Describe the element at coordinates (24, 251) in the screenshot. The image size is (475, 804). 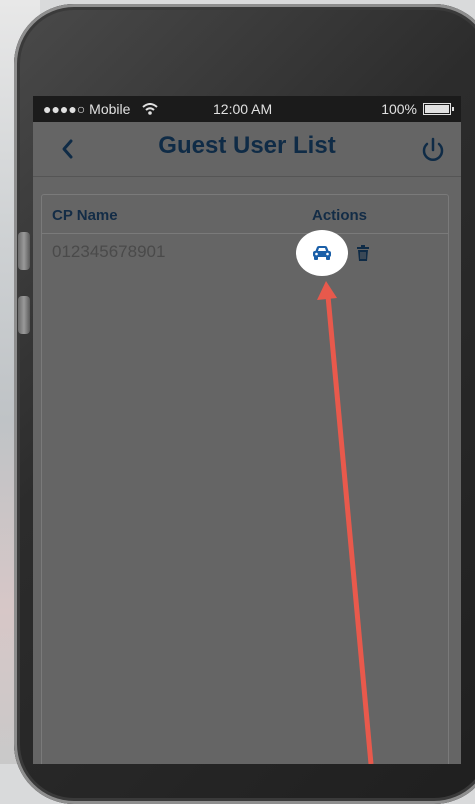
I see `volume-up-button` at that location.